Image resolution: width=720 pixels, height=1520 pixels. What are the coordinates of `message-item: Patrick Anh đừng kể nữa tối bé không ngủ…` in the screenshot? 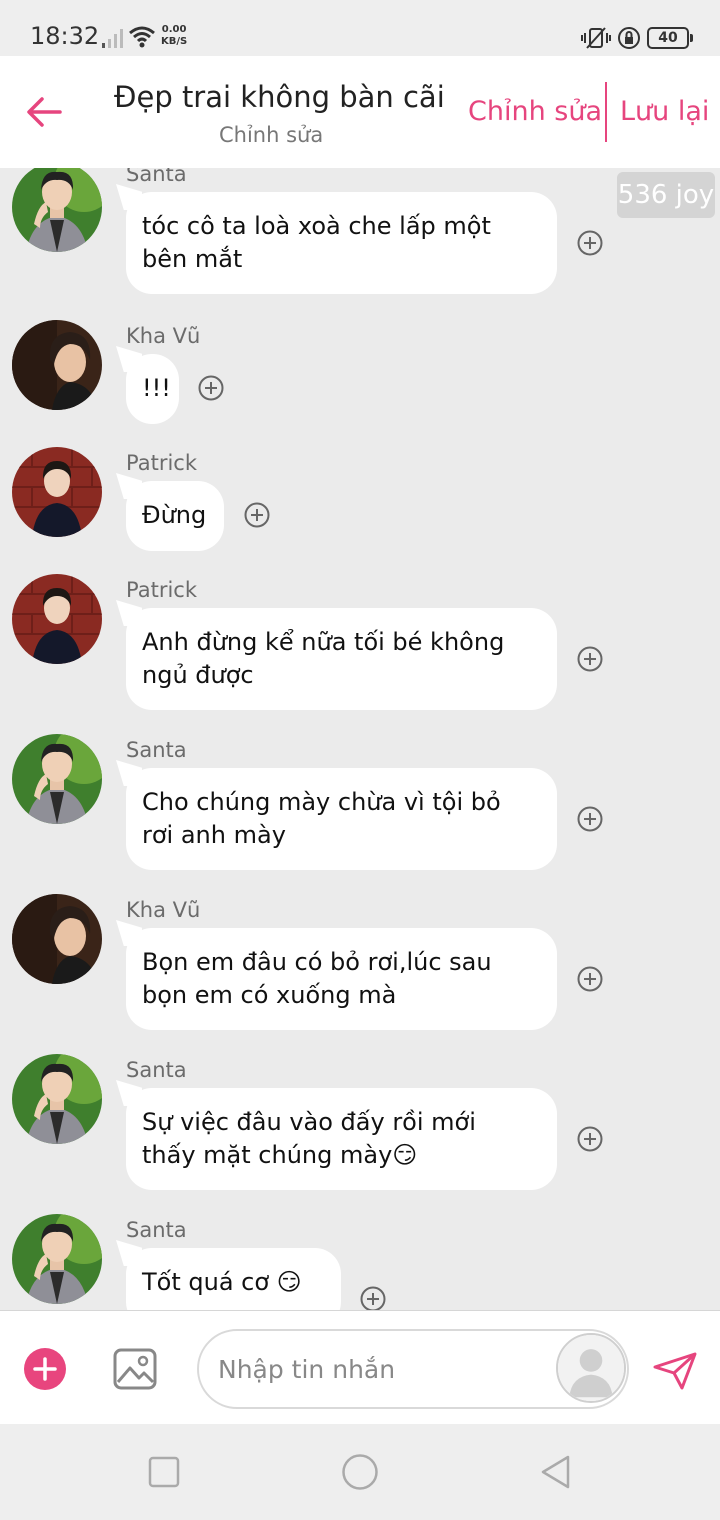 It's located at (360, 644).